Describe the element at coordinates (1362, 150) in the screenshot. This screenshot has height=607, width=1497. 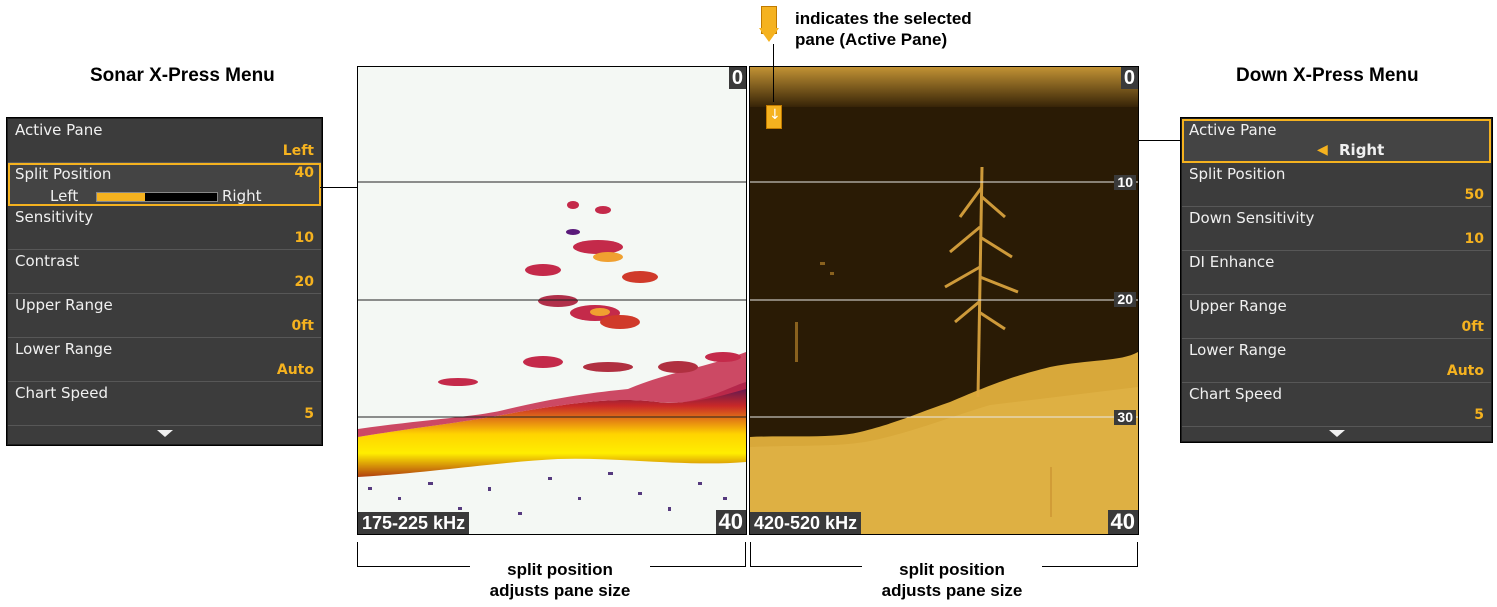
I see `menu-item-value: Right` at that location.